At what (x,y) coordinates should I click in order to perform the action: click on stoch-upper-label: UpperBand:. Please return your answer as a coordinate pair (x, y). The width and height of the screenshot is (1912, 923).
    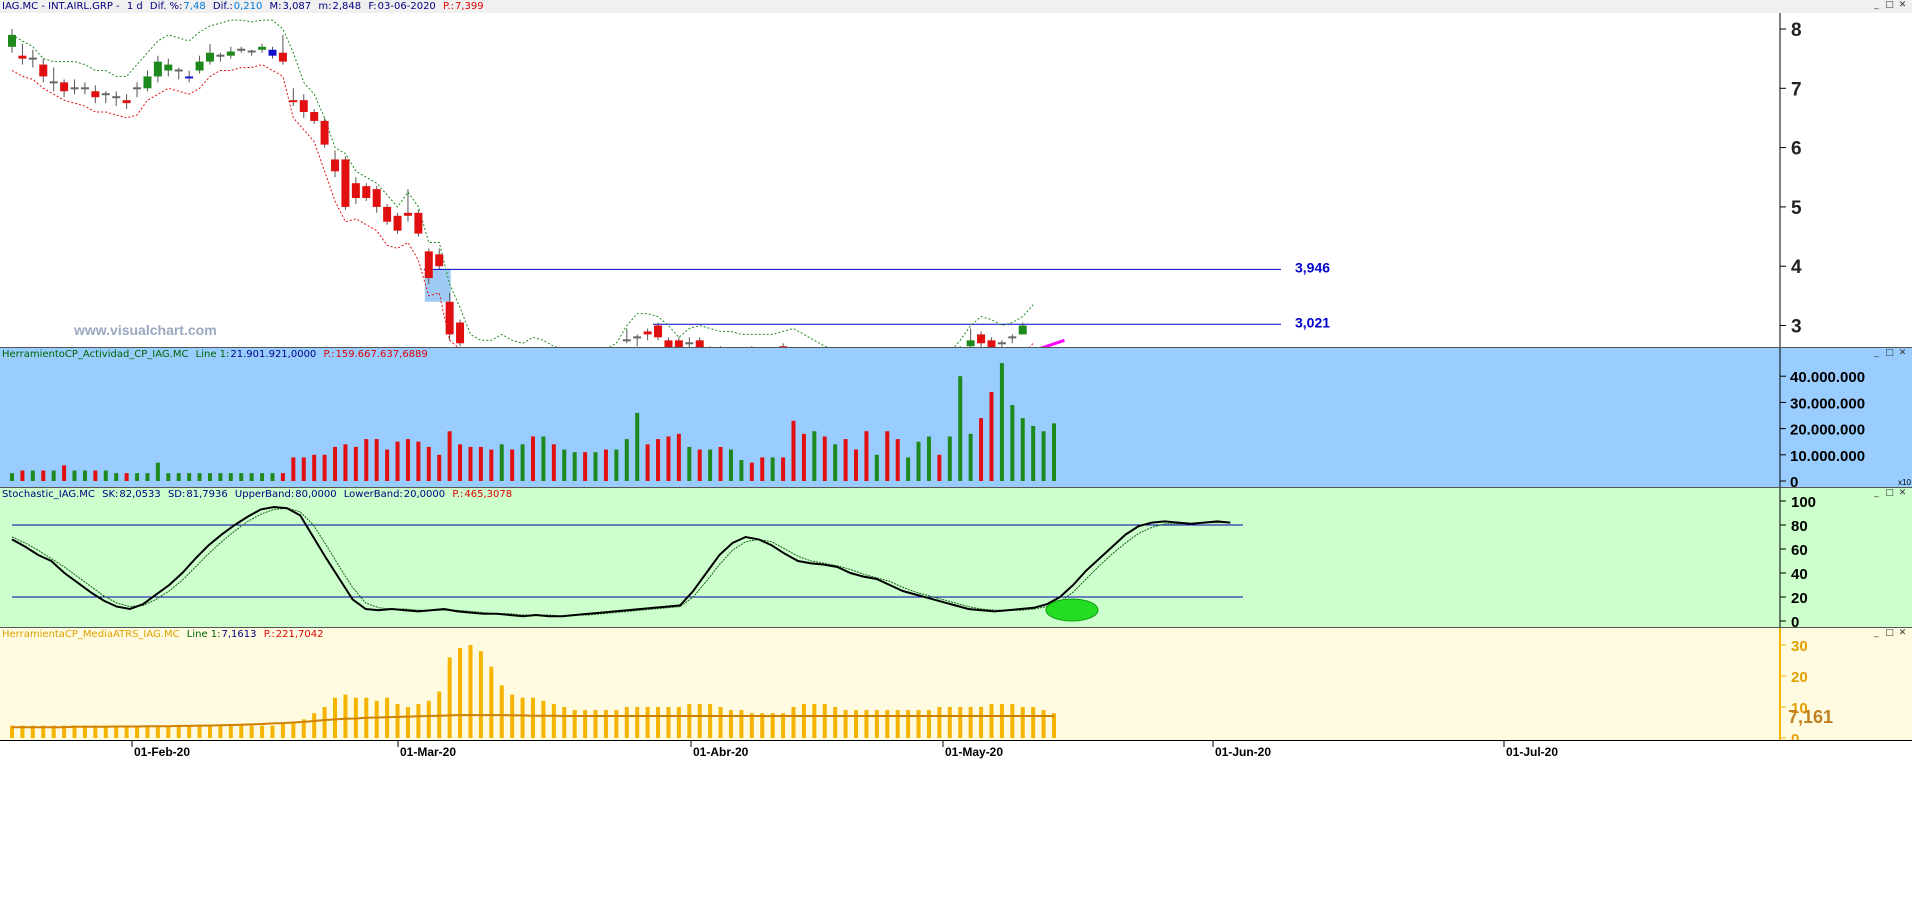
    Looking at the image, I should click on (264, 494).